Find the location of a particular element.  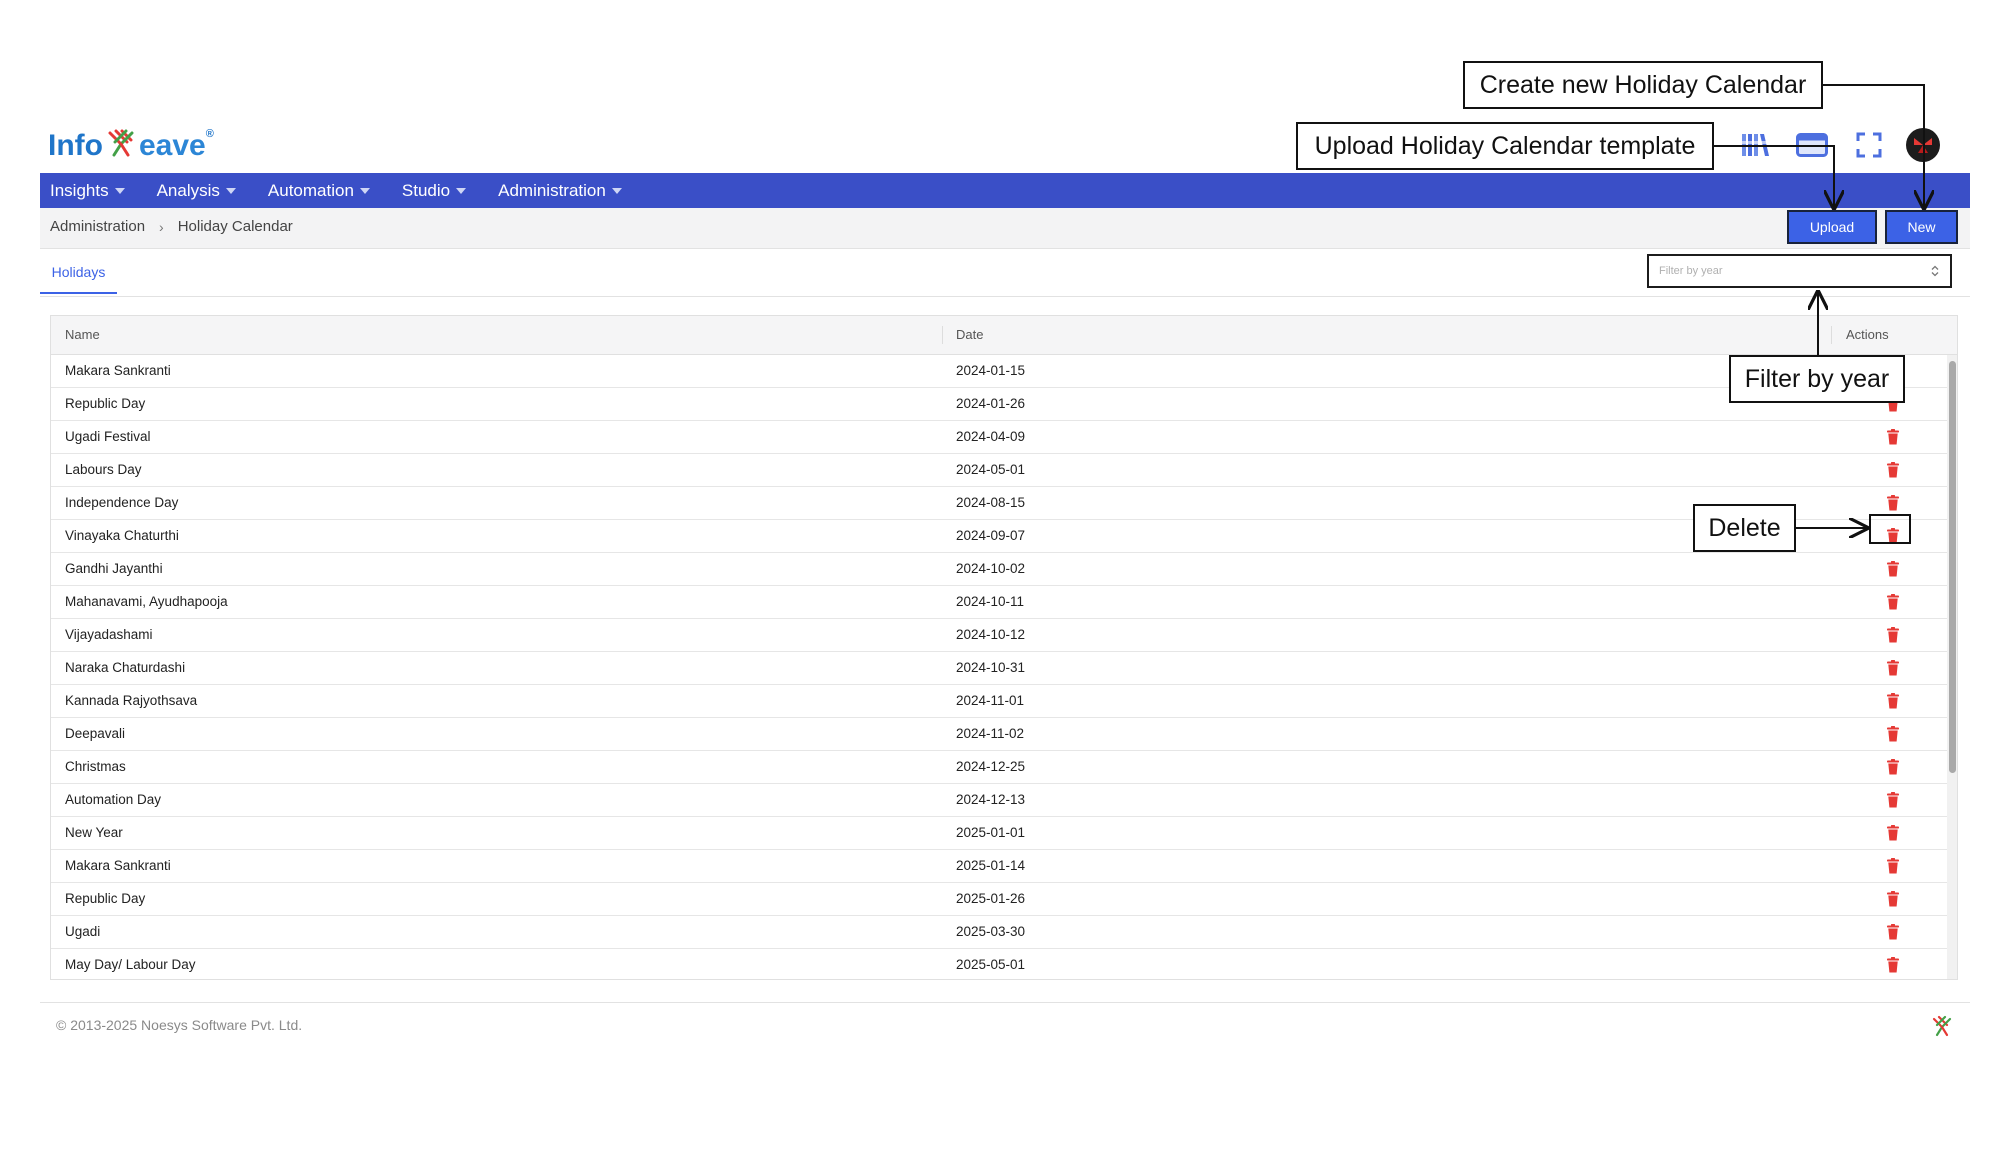

avatar-logo-icon is located at coordinates (1923, 145).